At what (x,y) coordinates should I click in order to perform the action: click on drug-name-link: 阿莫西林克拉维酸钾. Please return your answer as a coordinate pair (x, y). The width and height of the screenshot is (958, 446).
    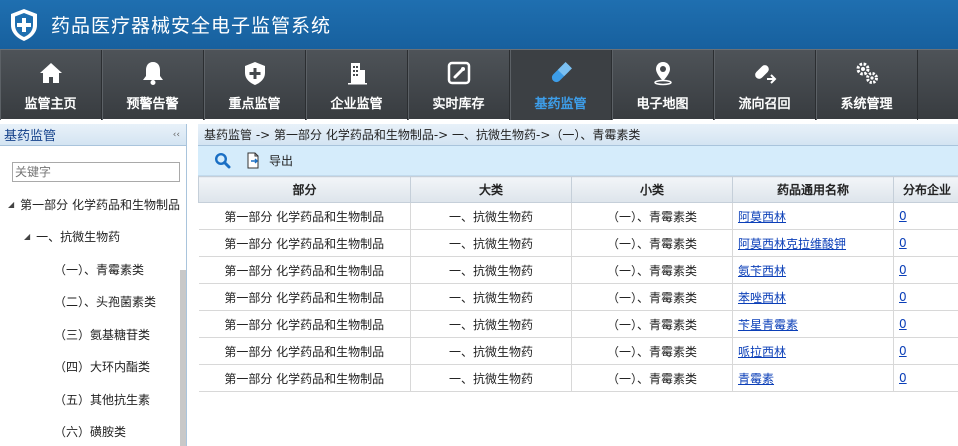
    Looking at the image, I should click on (792, 244).